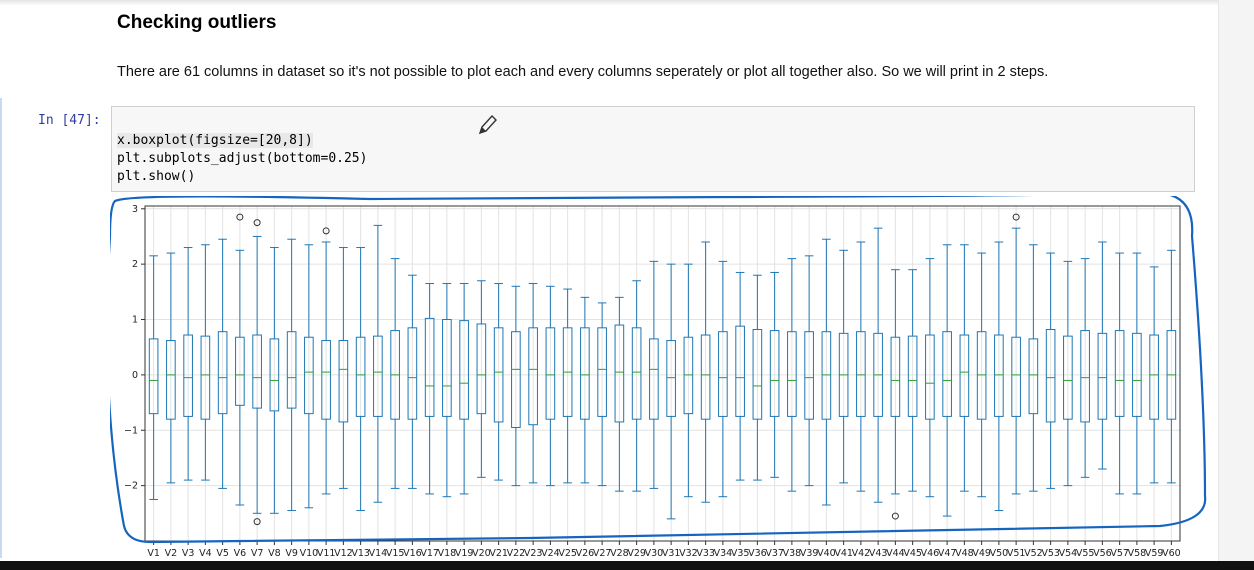 This screenshot has width=1254, height=570. Describe the element at coordinates (153, 553) in the screenshot. I see `x-tick-label: V1` at that location.